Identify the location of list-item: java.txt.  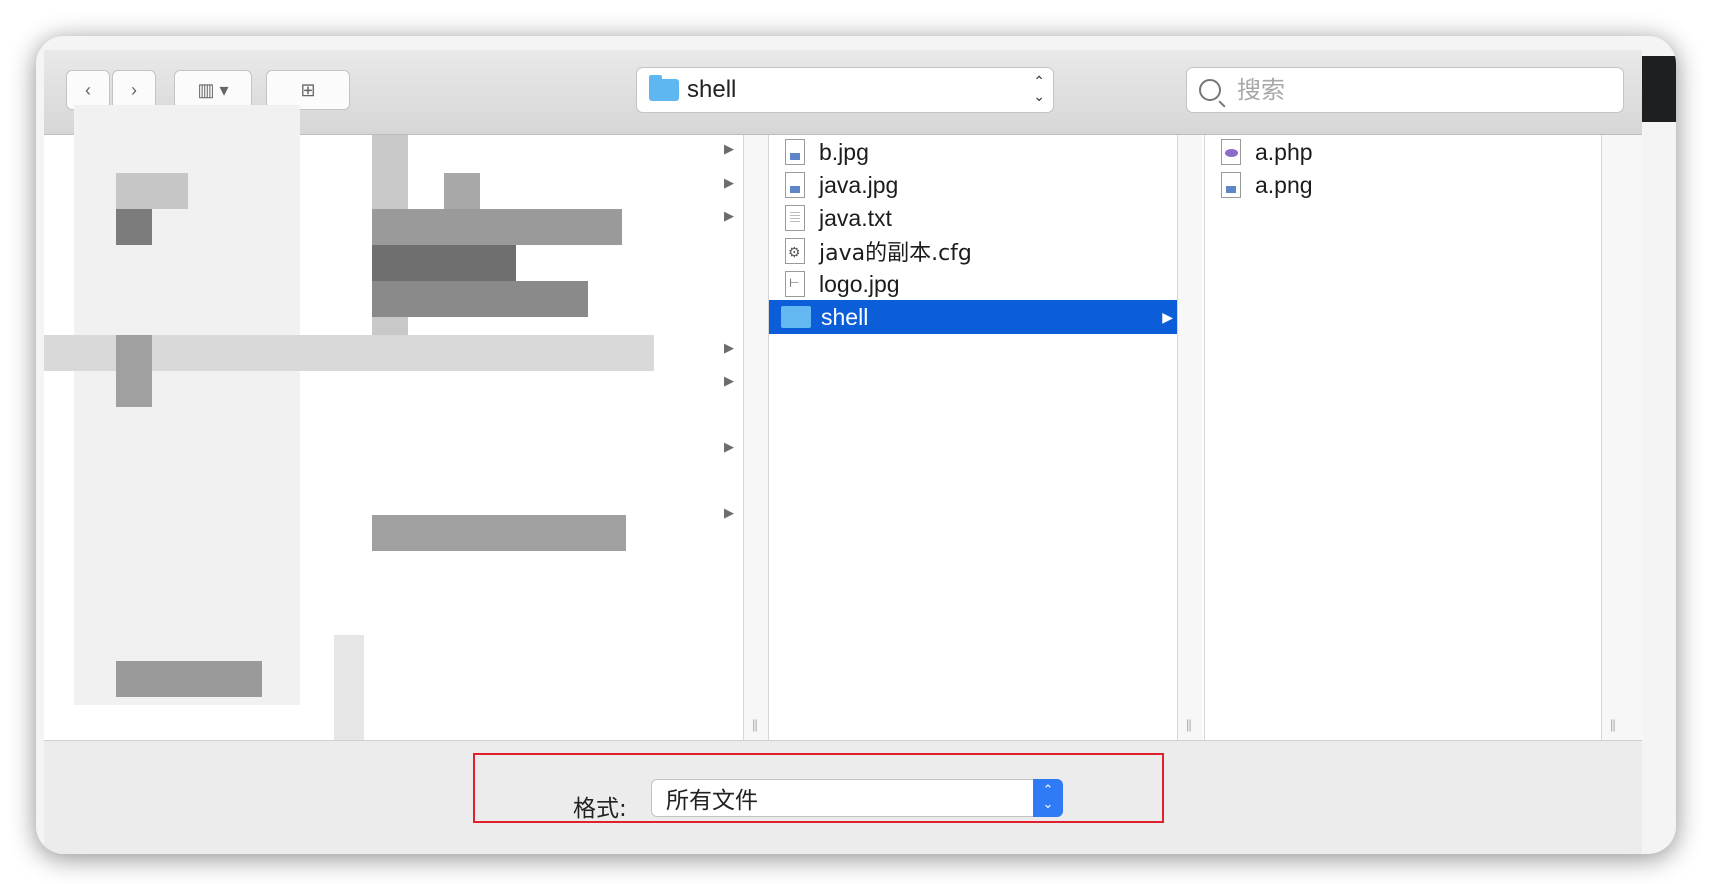
(973, 218).